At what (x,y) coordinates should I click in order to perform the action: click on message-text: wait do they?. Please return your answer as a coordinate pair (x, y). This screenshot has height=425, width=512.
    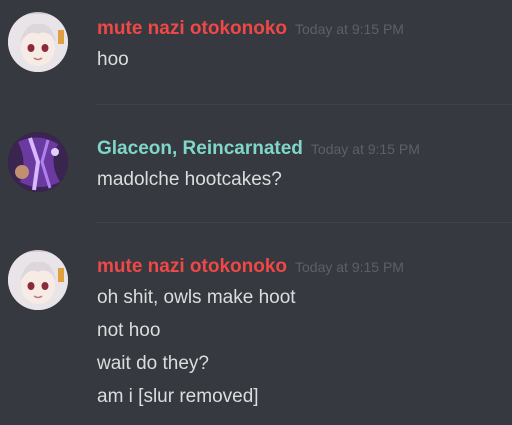
    Looking at the image, I should click on (153, 363).